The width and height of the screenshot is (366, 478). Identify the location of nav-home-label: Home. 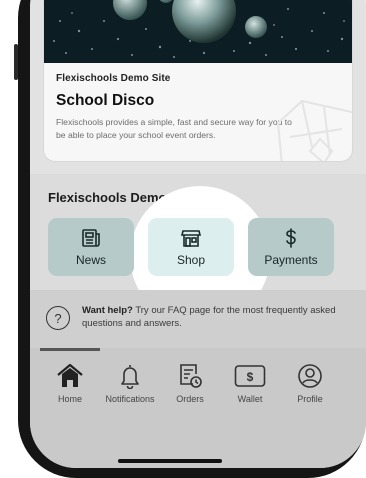
(69, 399).